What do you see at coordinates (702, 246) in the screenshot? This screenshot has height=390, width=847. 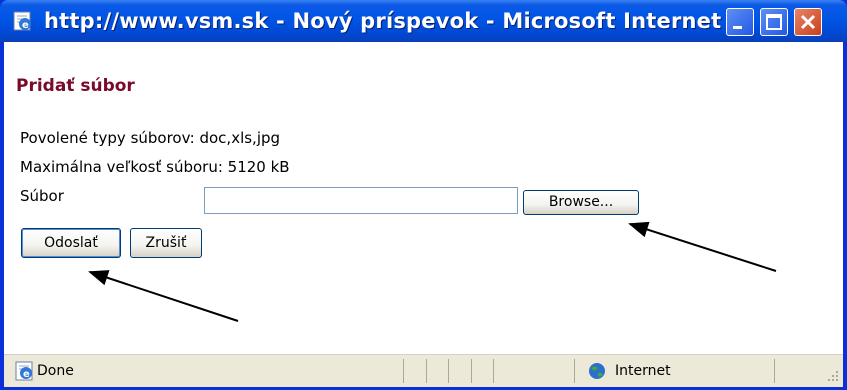 I see `arrow-to-browse` at bounding box center [702, 246].